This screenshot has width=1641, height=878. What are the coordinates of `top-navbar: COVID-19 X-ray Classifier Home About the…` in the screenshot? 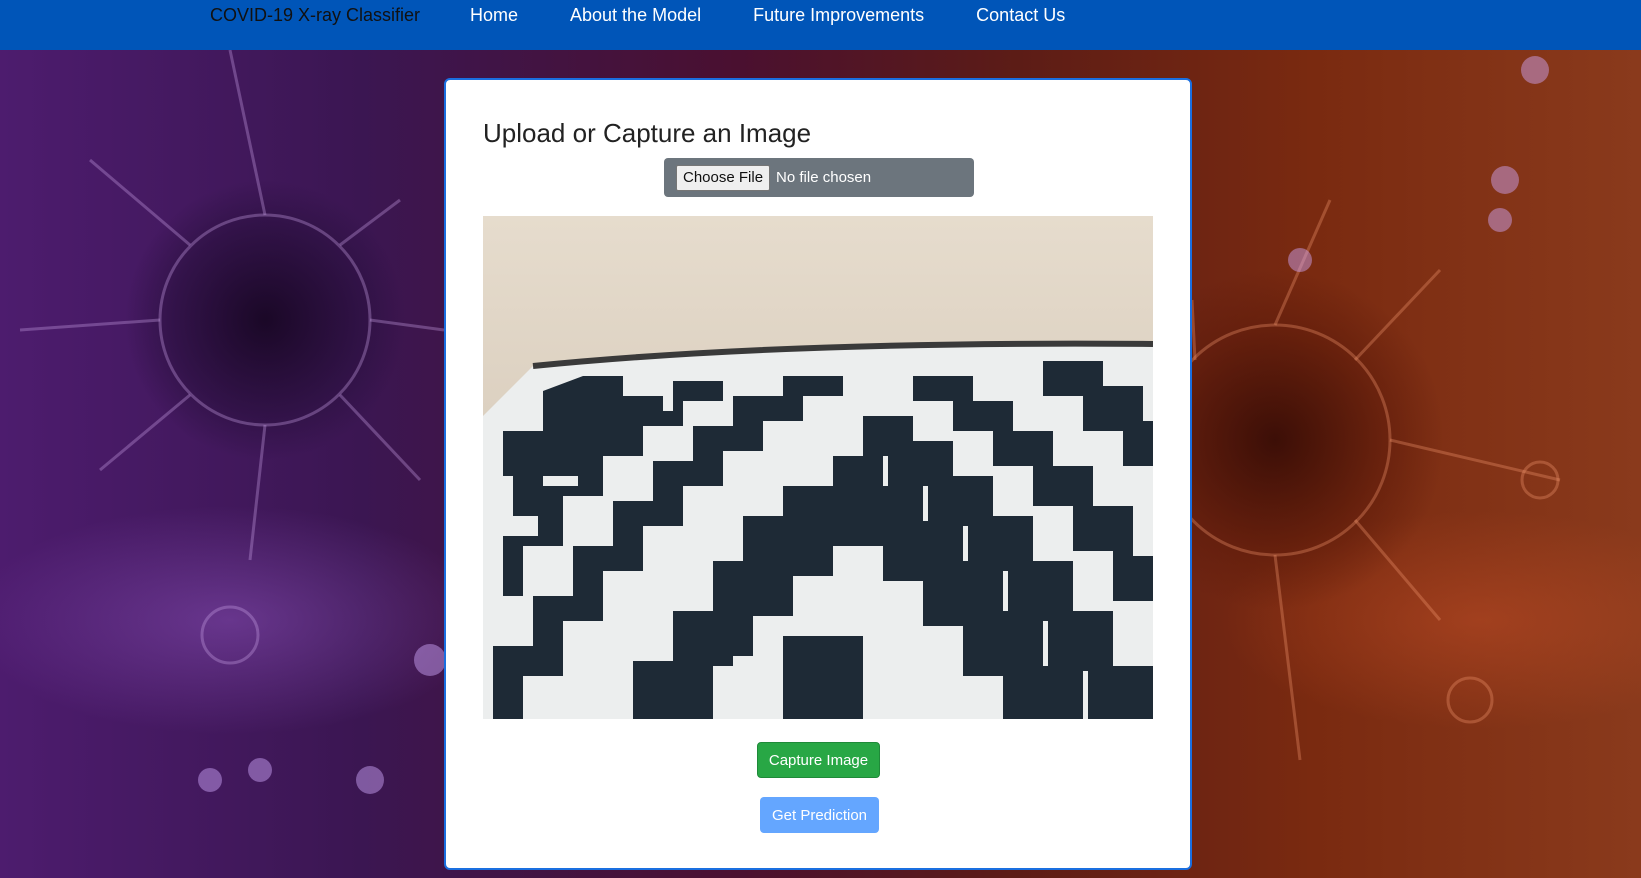 It's located at (820, 25).